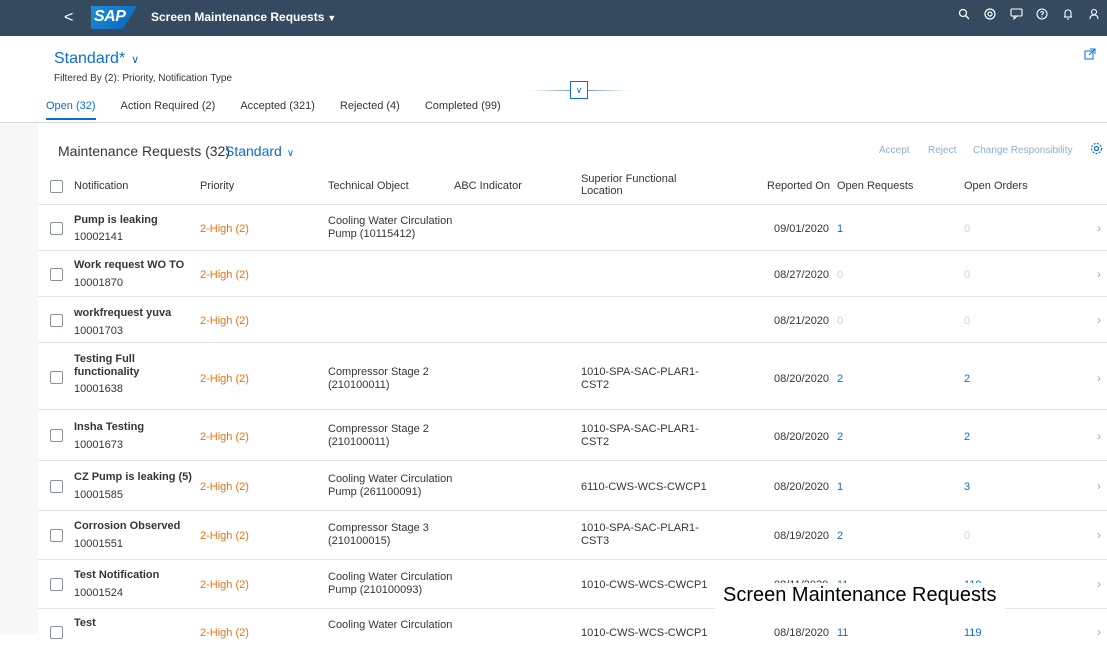 Image resolution: width=1107 pixels, height=649 pixels. I want to click on col-priority: Priority, so click(217, 186).